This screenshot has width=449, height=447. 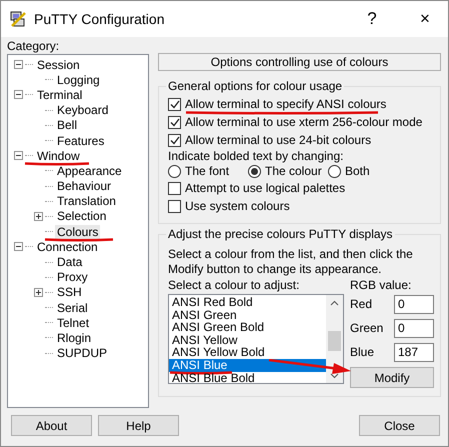 I want to click on dialog-button: About, so click(x=51, y=425).